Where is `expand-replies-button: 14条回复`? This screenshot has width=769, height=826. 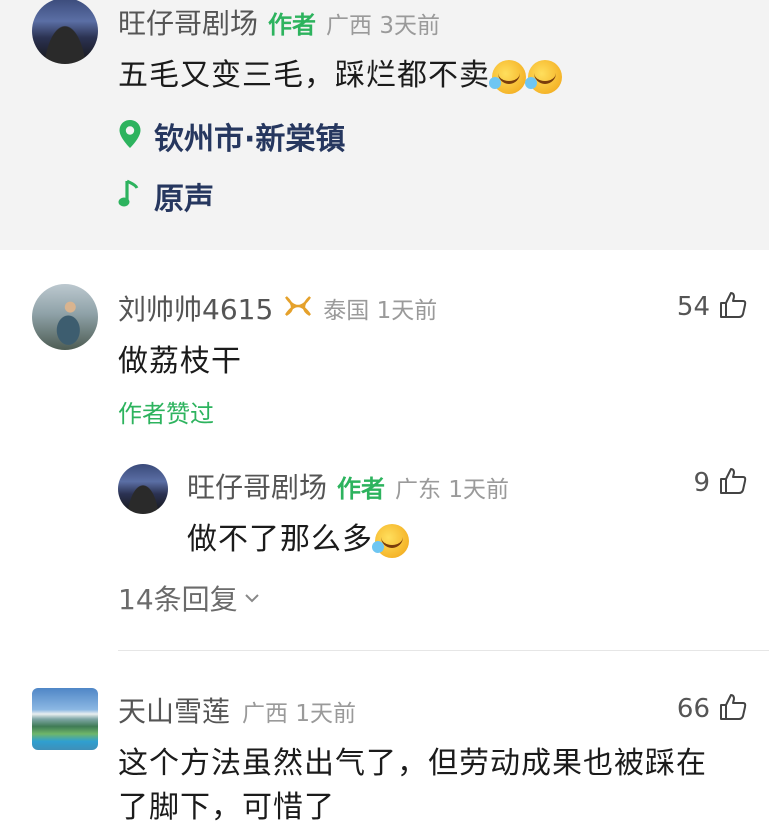 expand-replies-button: 14条回复 is located at coordinates (189, 598).